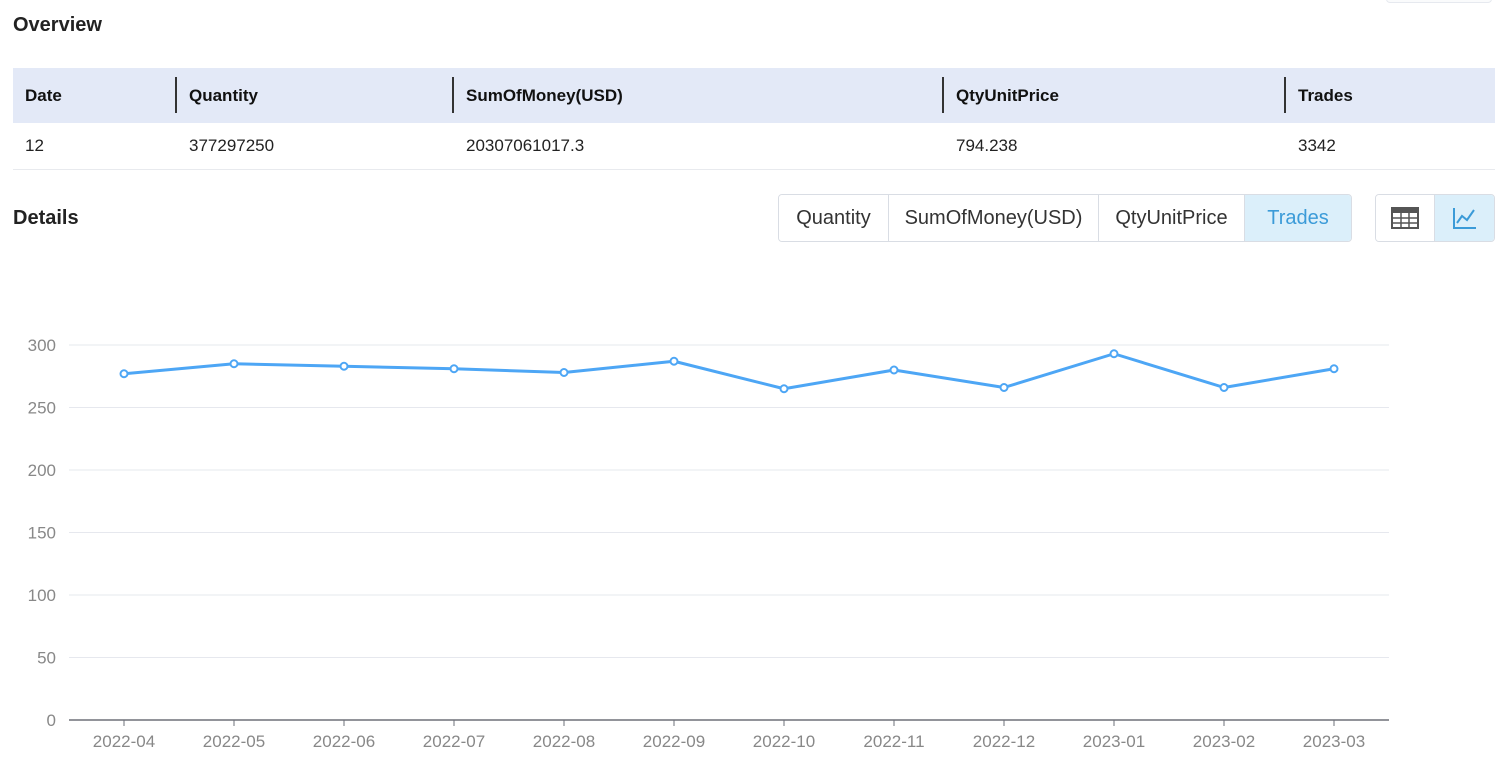  Describe the element at coordinates (234, 741) in the screenshot. I see `x-tick-label: 2022-05` at that location.